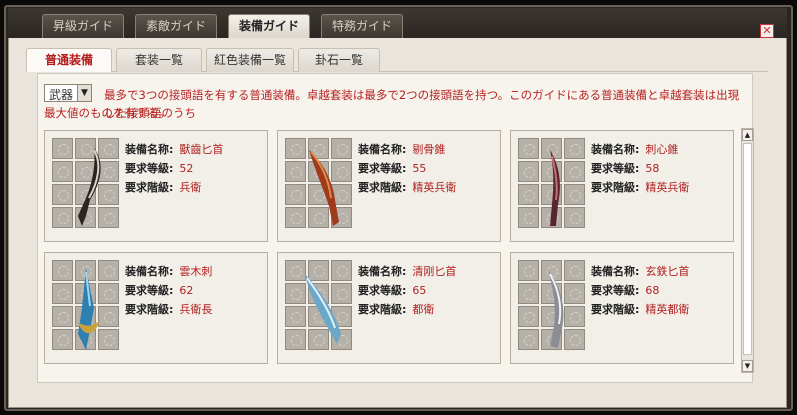  I want to click on equipment-card: 装備名称: 清刚匕首 要求等級: 65 要求階級: 都衛, so click(389, 308).